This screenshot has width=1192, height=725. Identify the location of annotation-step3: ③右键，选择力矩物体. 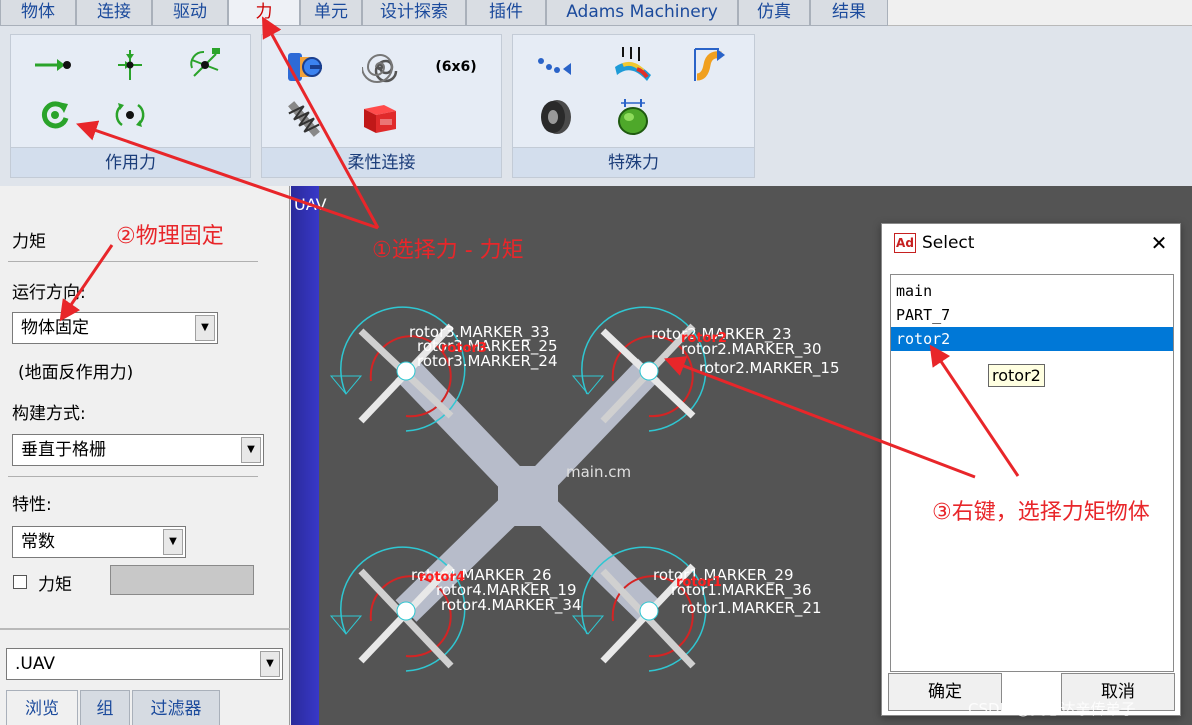
(1041, 512).